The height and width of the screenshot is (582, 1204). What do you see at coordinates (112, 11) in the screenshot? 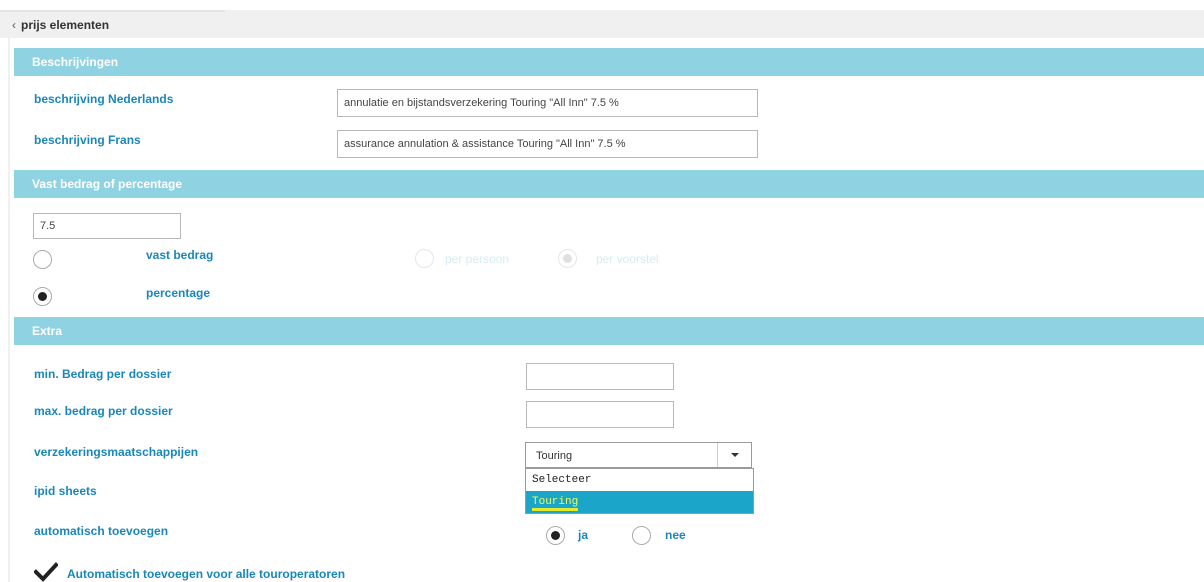
I see `top-divider` at bounding box center [112, 11].